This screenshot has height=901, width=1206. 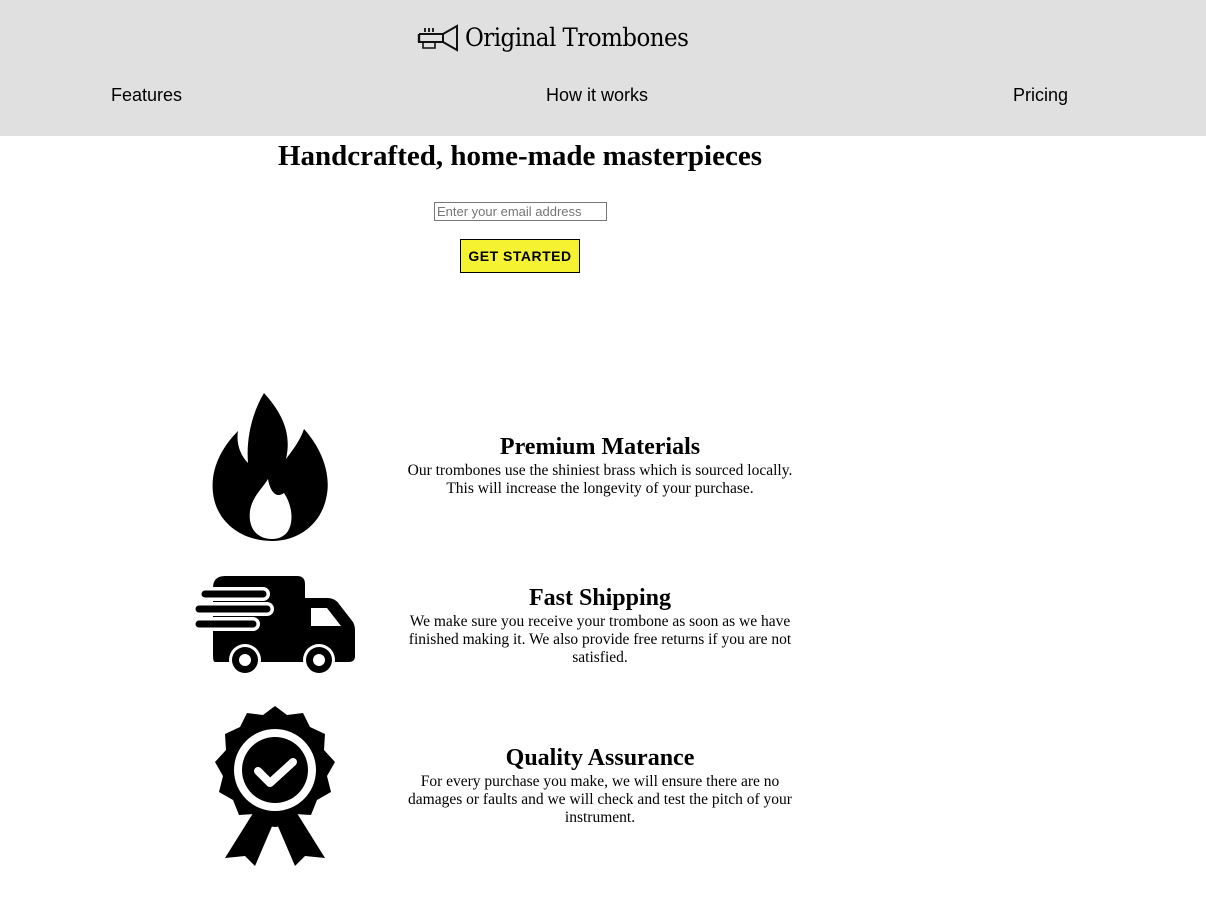 I want to click on nav-link-how-it-works: How it works, so click(x=597, y=95).